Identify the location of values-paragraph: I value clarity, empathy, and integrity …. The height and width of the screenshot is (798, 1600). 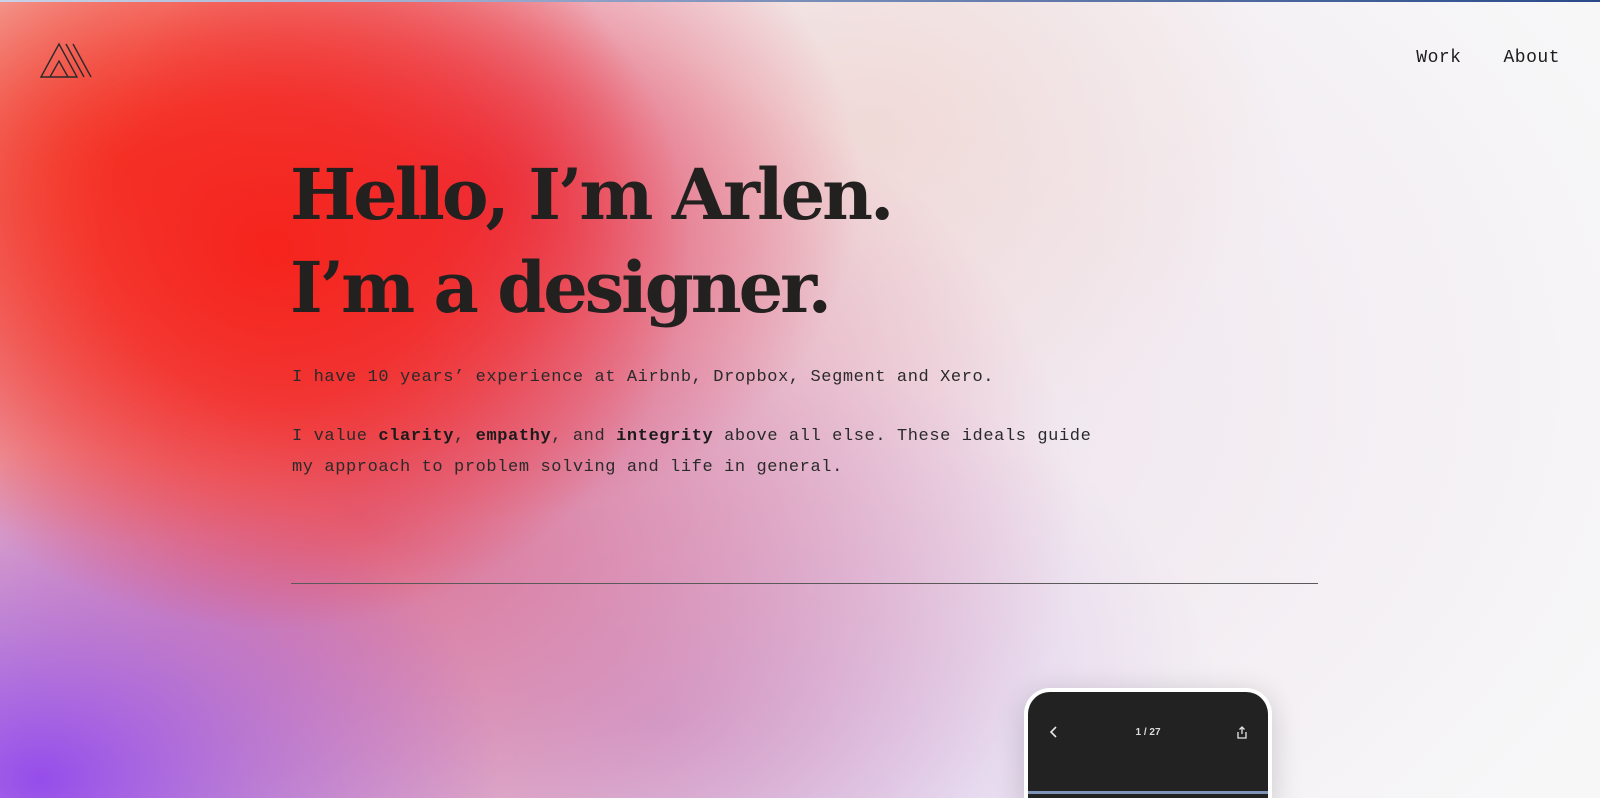
(692, 452).